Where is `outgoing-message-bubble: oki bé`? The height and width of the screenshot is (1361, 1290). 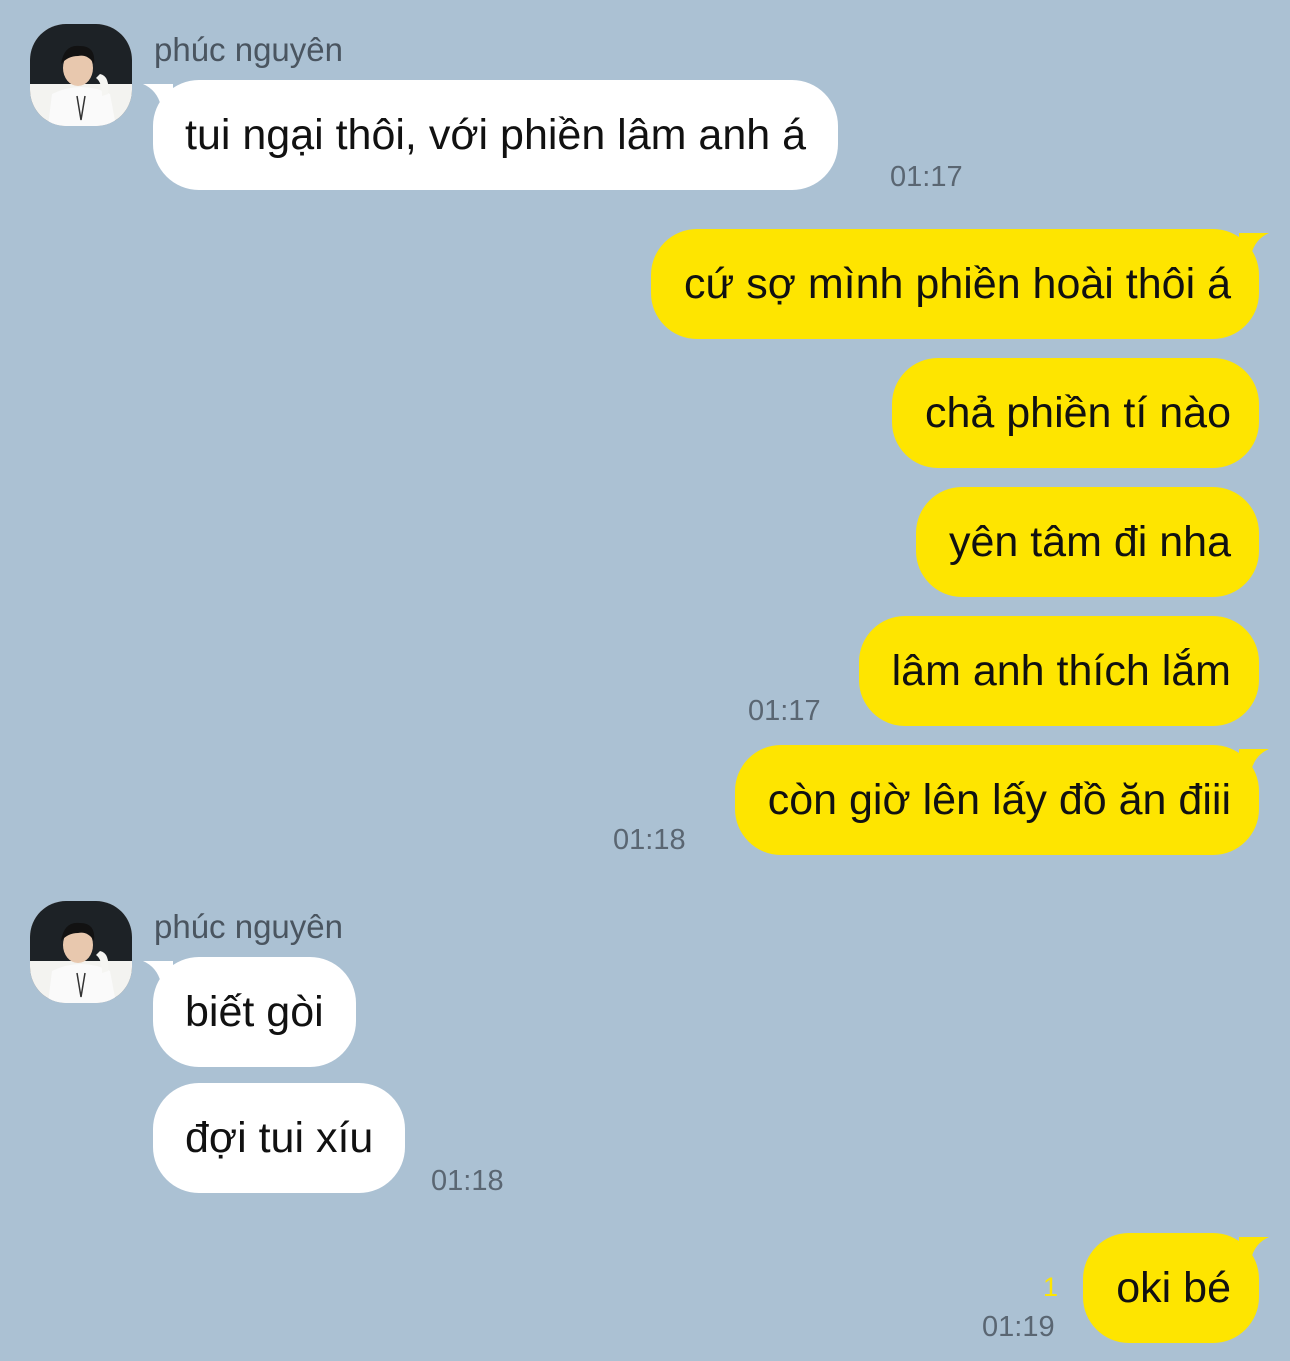
outgoing-message-bubble: oki bé is located at coordinates (1171, 1288).